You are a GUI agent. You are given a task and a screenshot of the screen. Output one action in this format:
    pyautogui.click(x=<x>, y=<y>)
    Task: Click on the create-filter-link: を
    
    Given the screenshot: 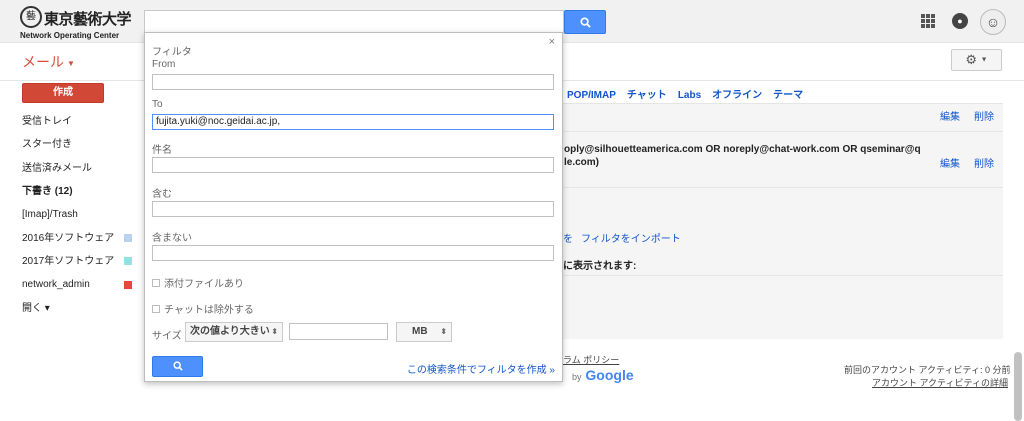 What is the action you would take?
    pyautogui.click(x=568, y=237)
    